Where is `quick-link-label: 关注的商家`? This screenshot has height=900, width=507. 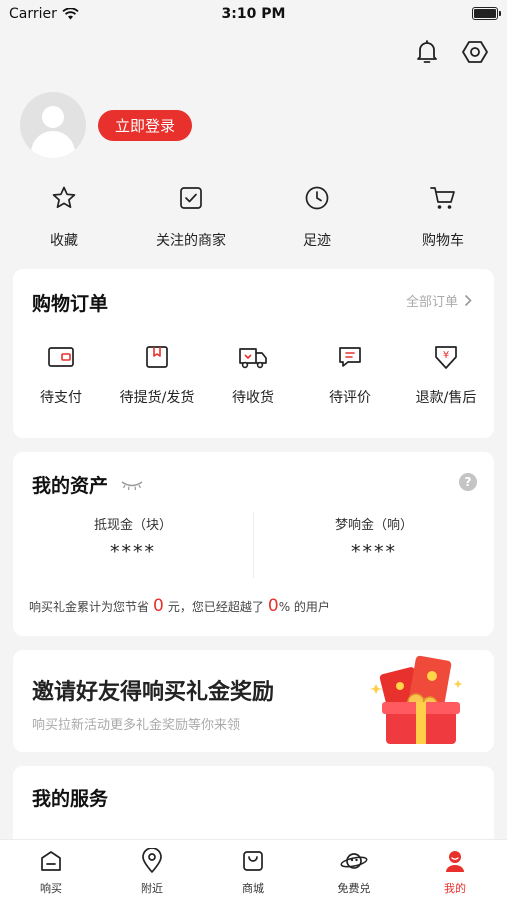 quick-link-label: 关注的商家 is located at coordinates (191, 241).